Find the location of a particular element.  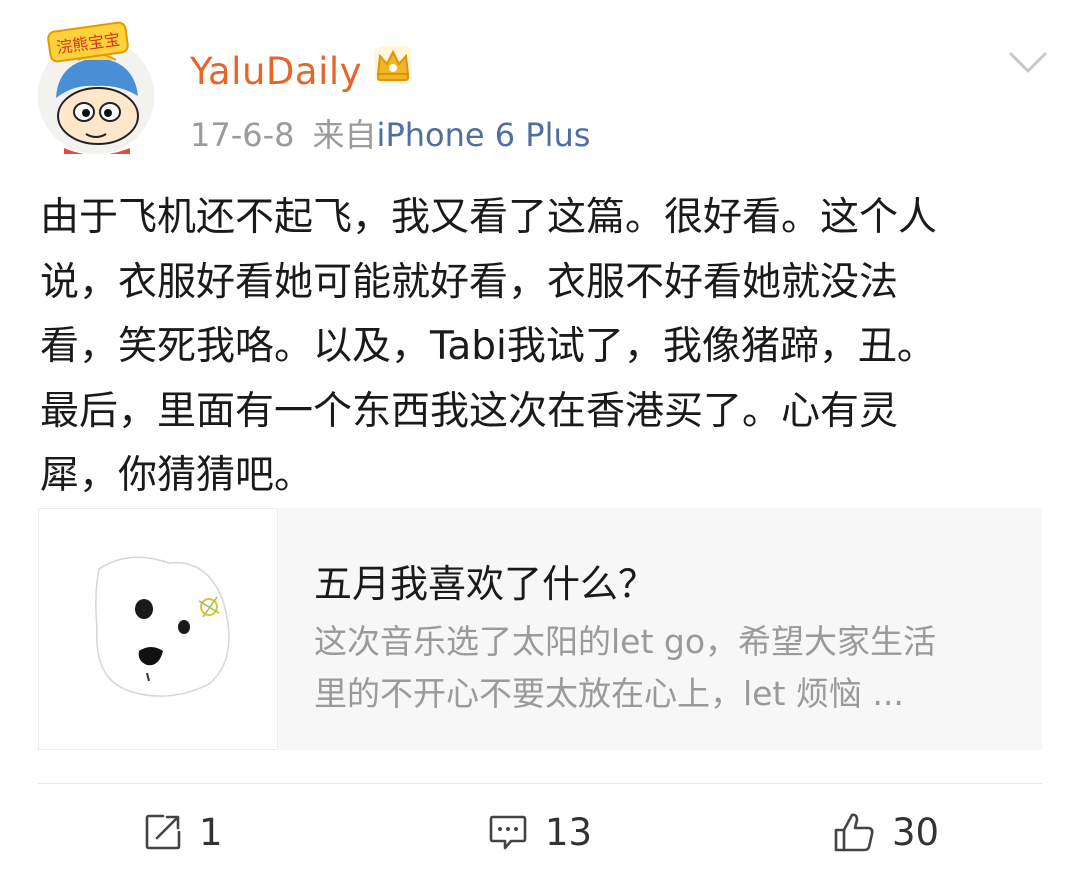

card-desc-line: 这次音乐选了太阳的let go，希望大家生活 is located at coordinates (625, 641).